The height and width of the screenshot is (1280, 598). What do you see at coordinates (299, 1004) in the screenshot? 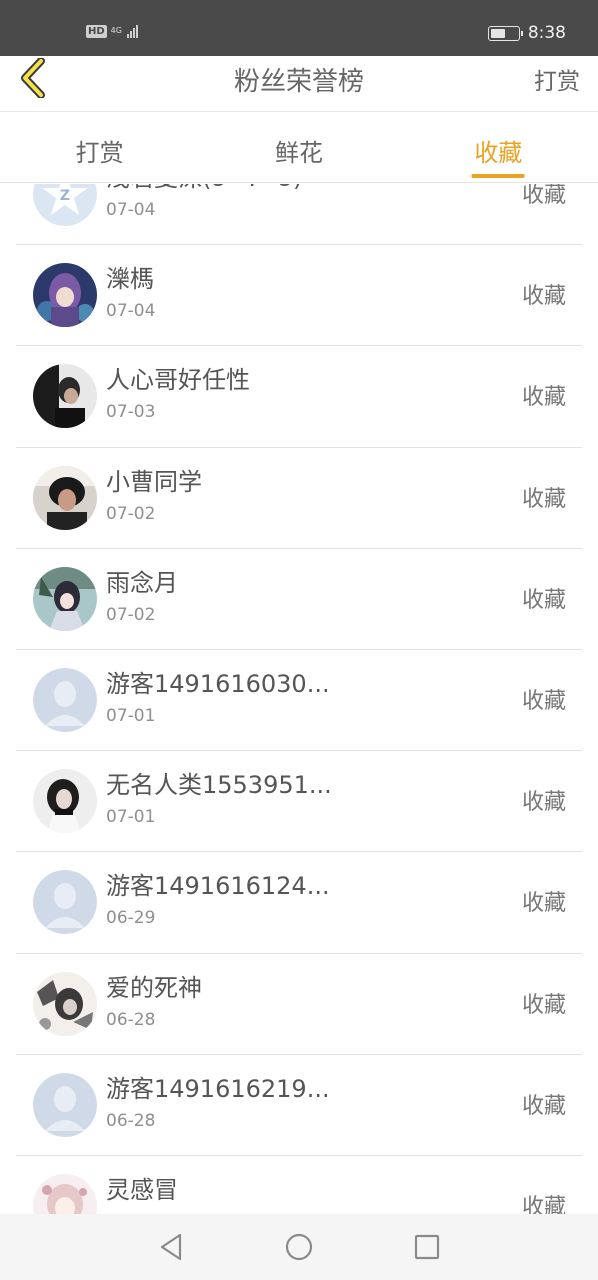
I see `fan-list-item: 爱的死神 06-28 收藏` at bounding box center [299, 1004].